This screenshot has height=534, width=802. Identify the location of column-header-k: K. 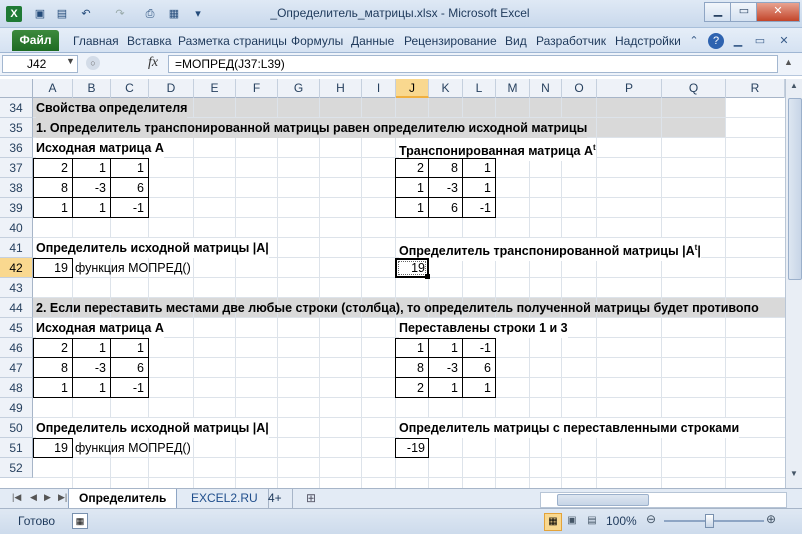
(446, 88).